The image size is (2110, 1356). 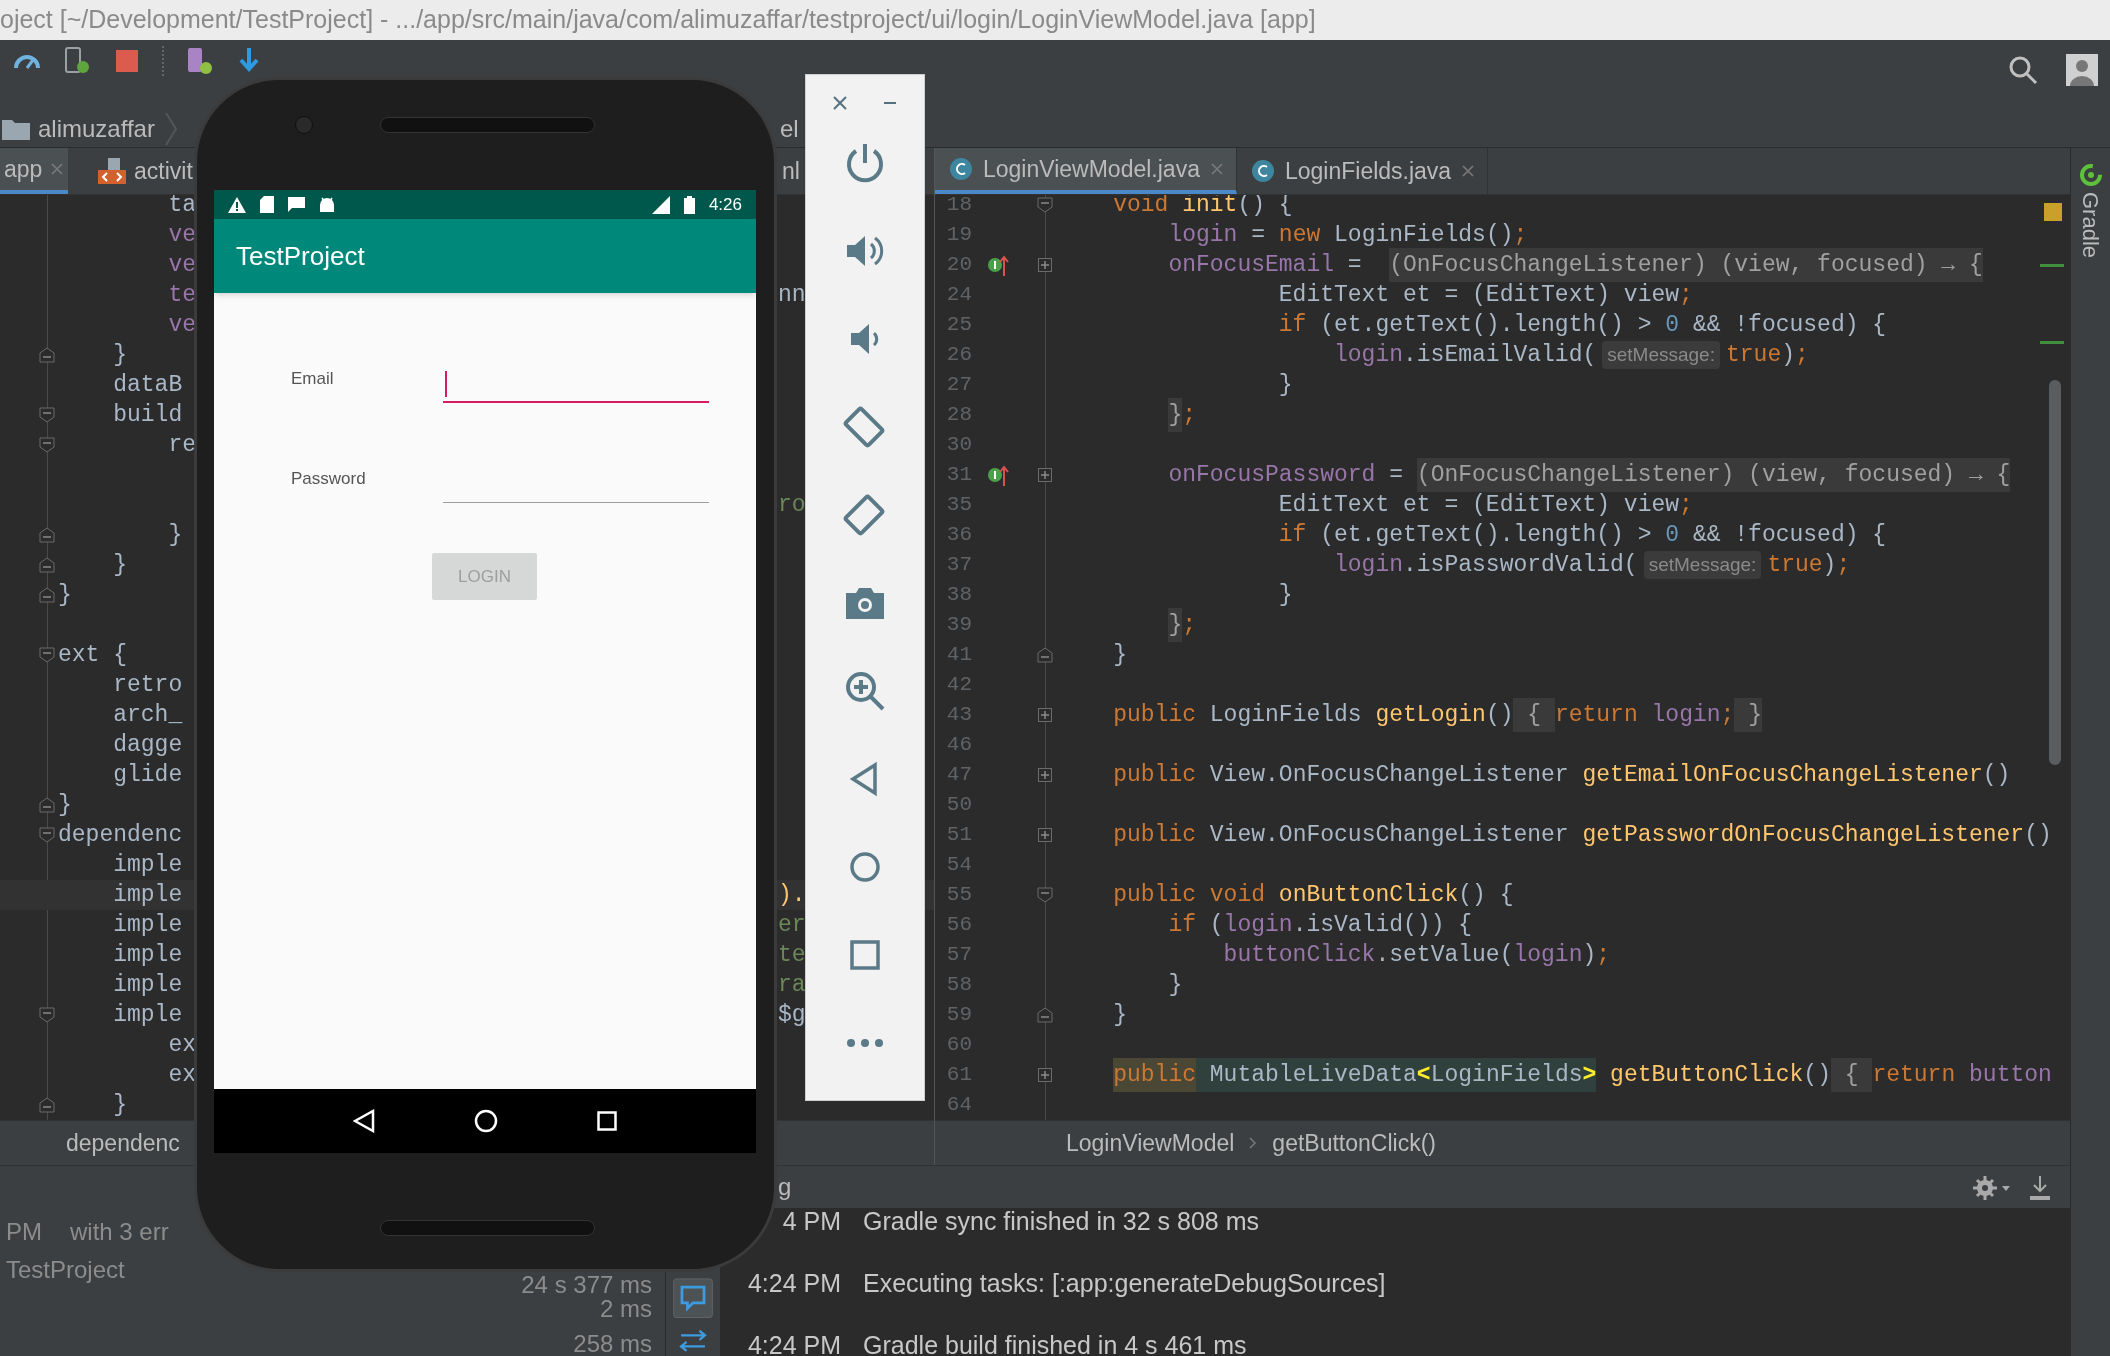 What do you see at coordinates (296, 204) in the screenshot?
I see `message-icon` at bounding box center [296, 204].